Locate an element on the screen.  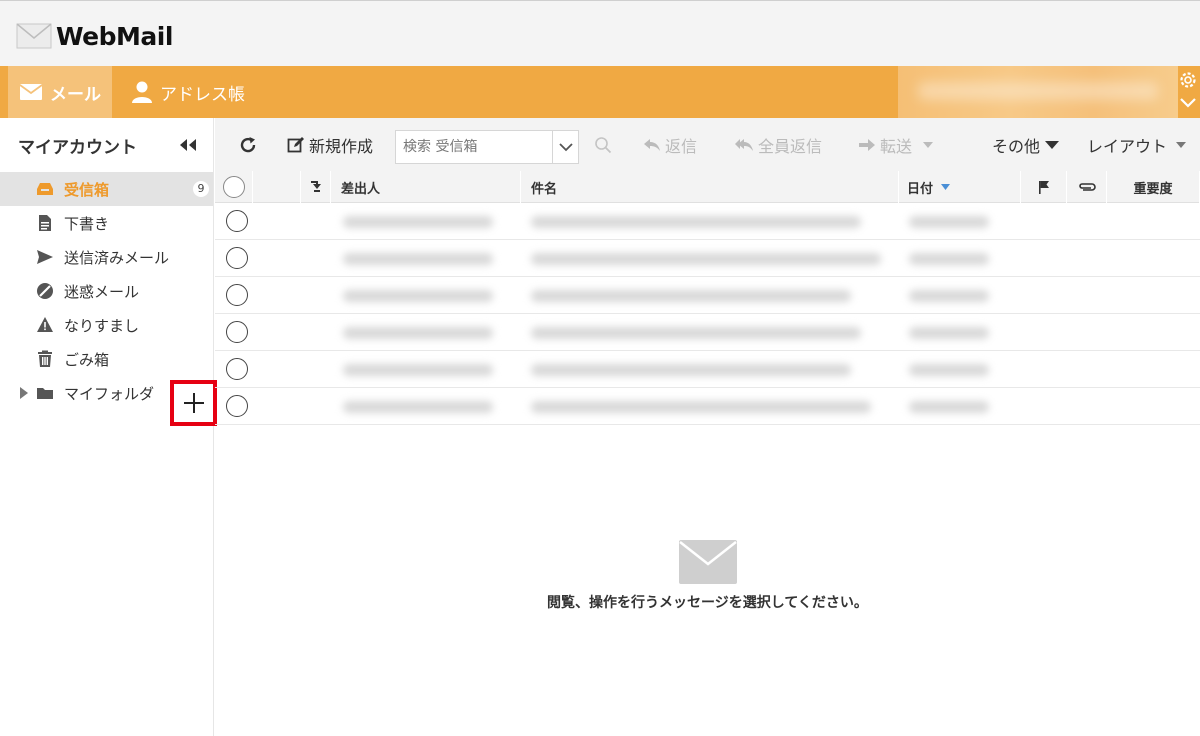
person-icon is located at coordinates (142, 92).